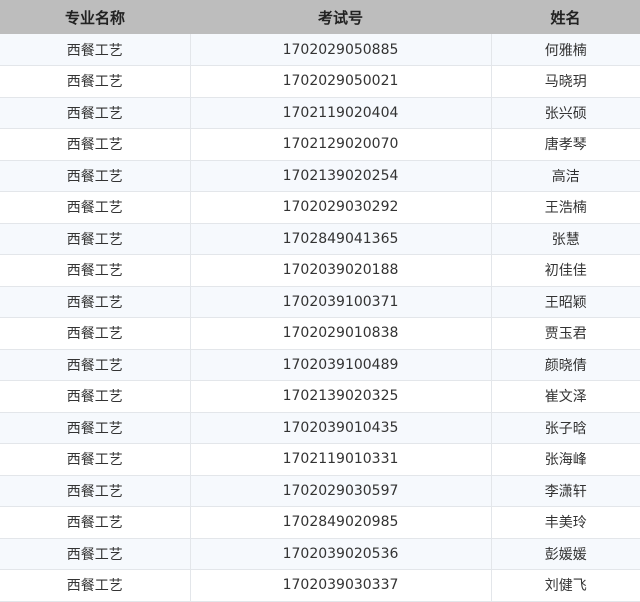  What do you see at coordinates (341, 554) in the screenshot?
I see `cell-exam-number: 1702039020536` at bounding box center [341, 554].